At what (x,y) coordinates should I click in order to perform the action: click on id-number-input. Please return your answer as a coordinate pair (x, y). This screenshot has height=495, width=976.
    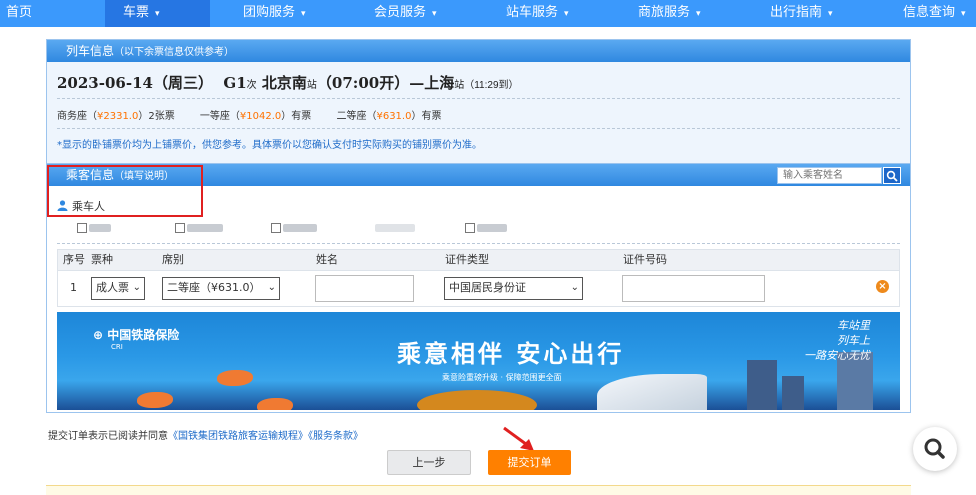
    Looking at the image, I should click on (693, 288).